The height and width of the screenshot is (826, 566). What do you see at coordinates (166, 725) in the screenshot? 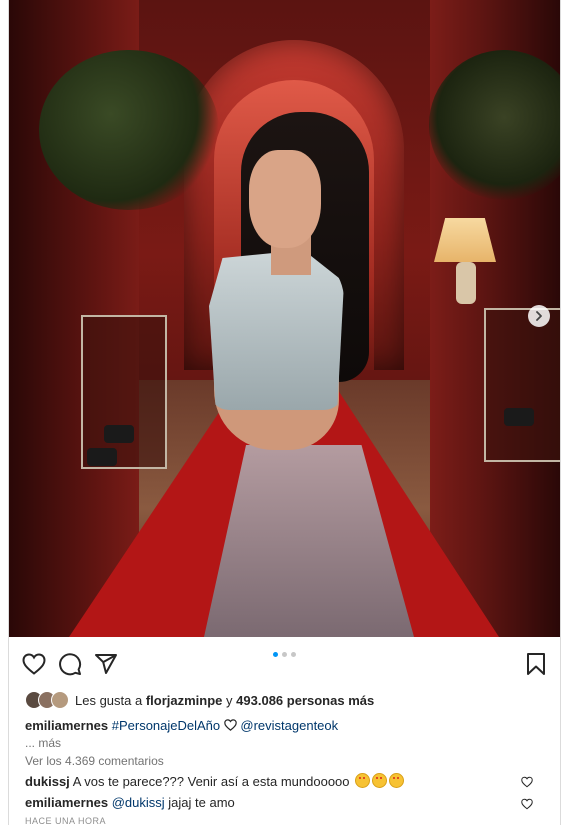
I see `caption-hashtag: #PersonajeDelAño` at bounding box center [166, 725].